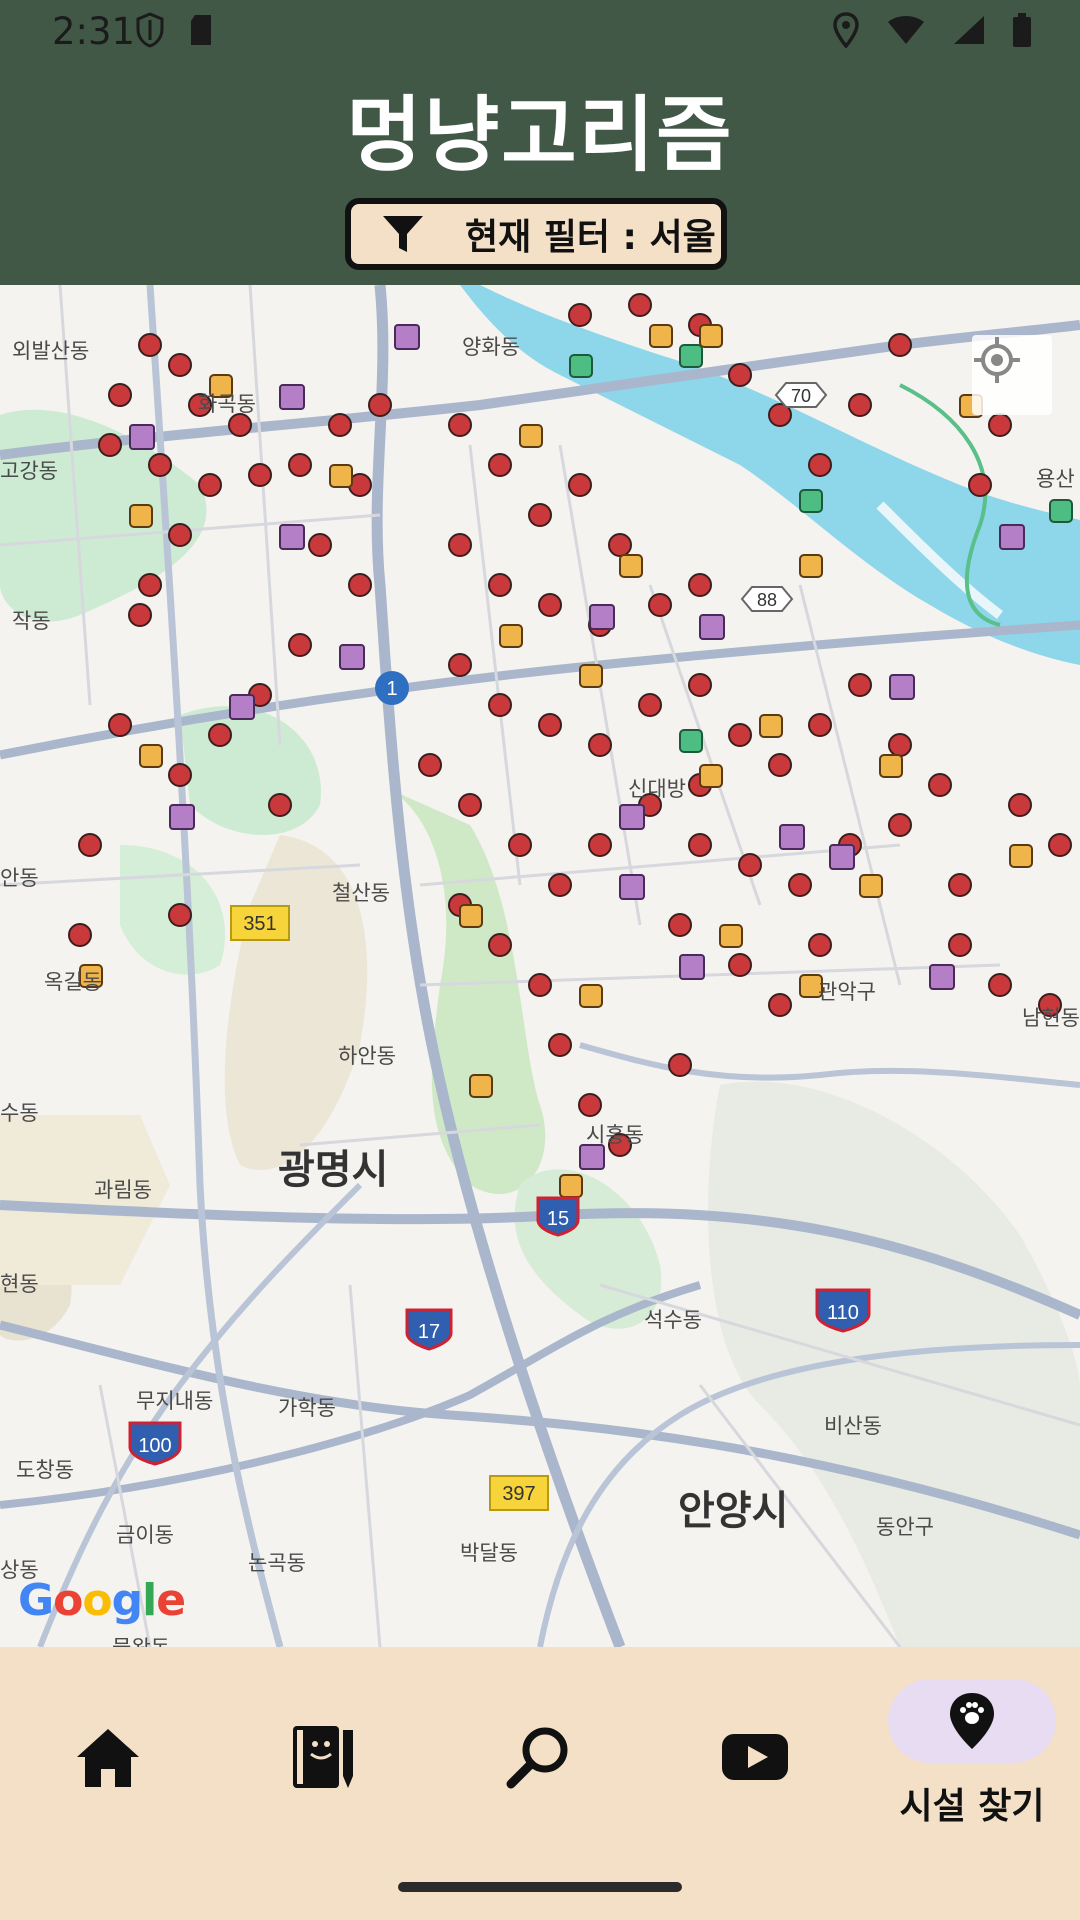  I want to click on map-label: 가학동, so click(307, 1408).